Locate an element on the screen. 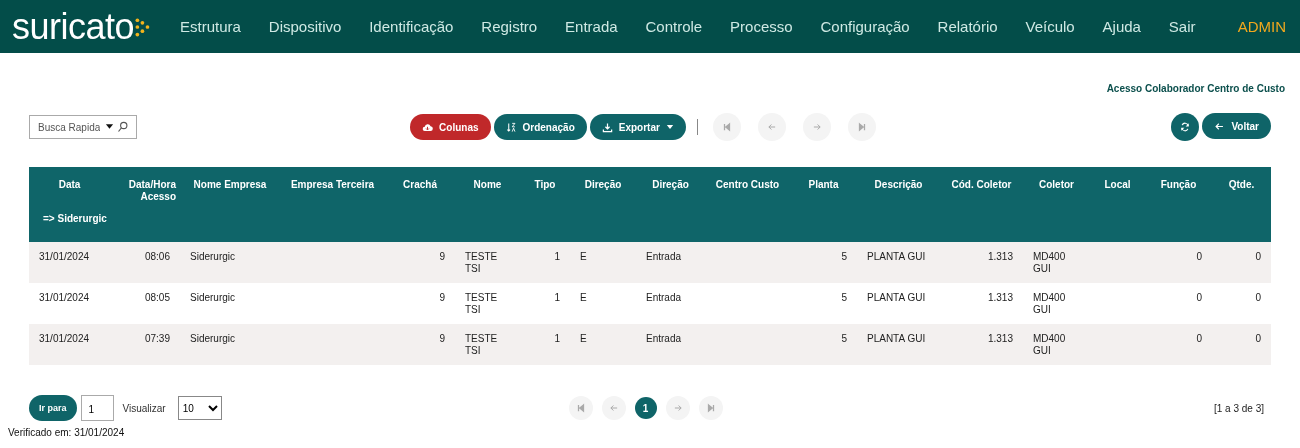  table-cell: 08:06 is located at coordinates (145, 262).